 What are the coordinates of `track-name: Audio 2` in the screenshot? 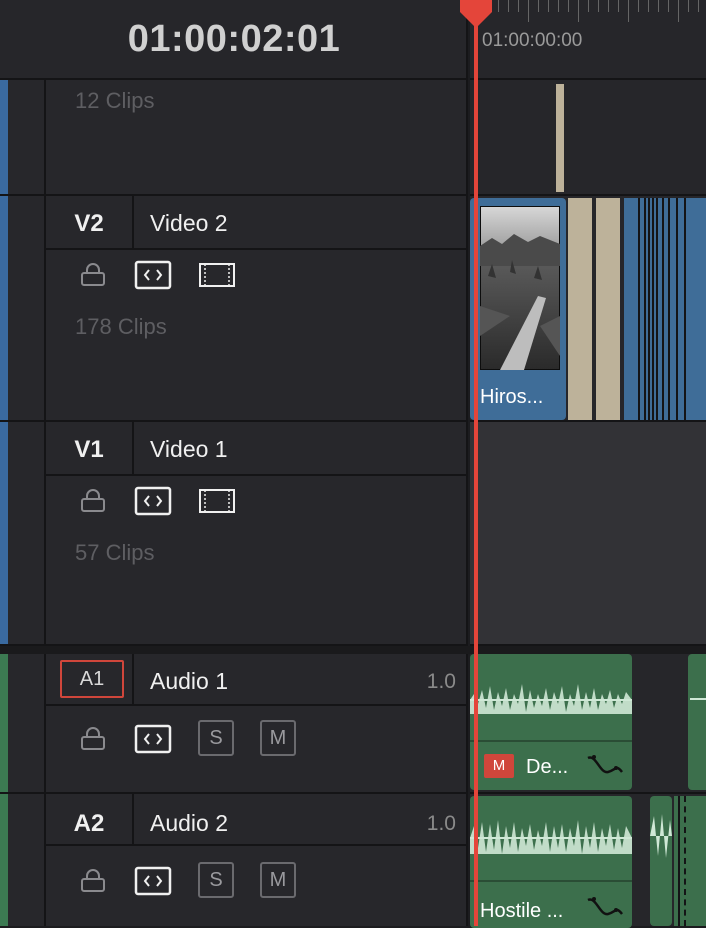 It's located at (189, 823).